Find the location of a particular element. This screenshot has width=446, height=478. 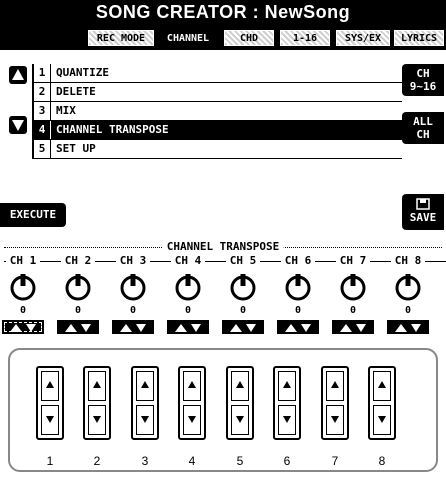

menu-item-number: 2 is located at coordinates (42, 92).